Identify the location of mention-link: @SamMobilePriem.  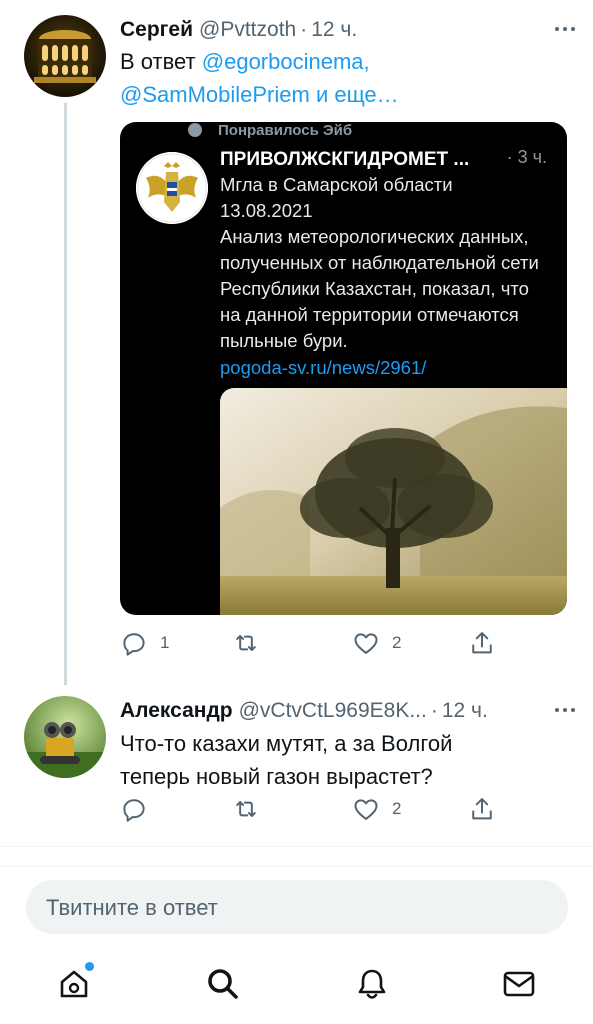
(215, 94).